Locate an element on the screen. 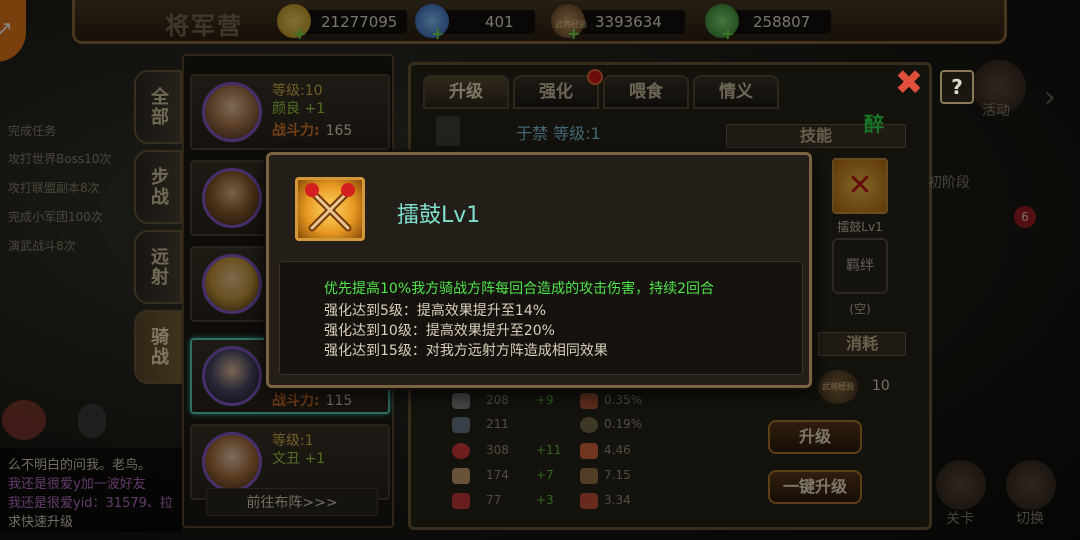 This screenshot has height=540, width=1080. popup-title: 擂鼓Lv1 is located at coordinates (439, 215).